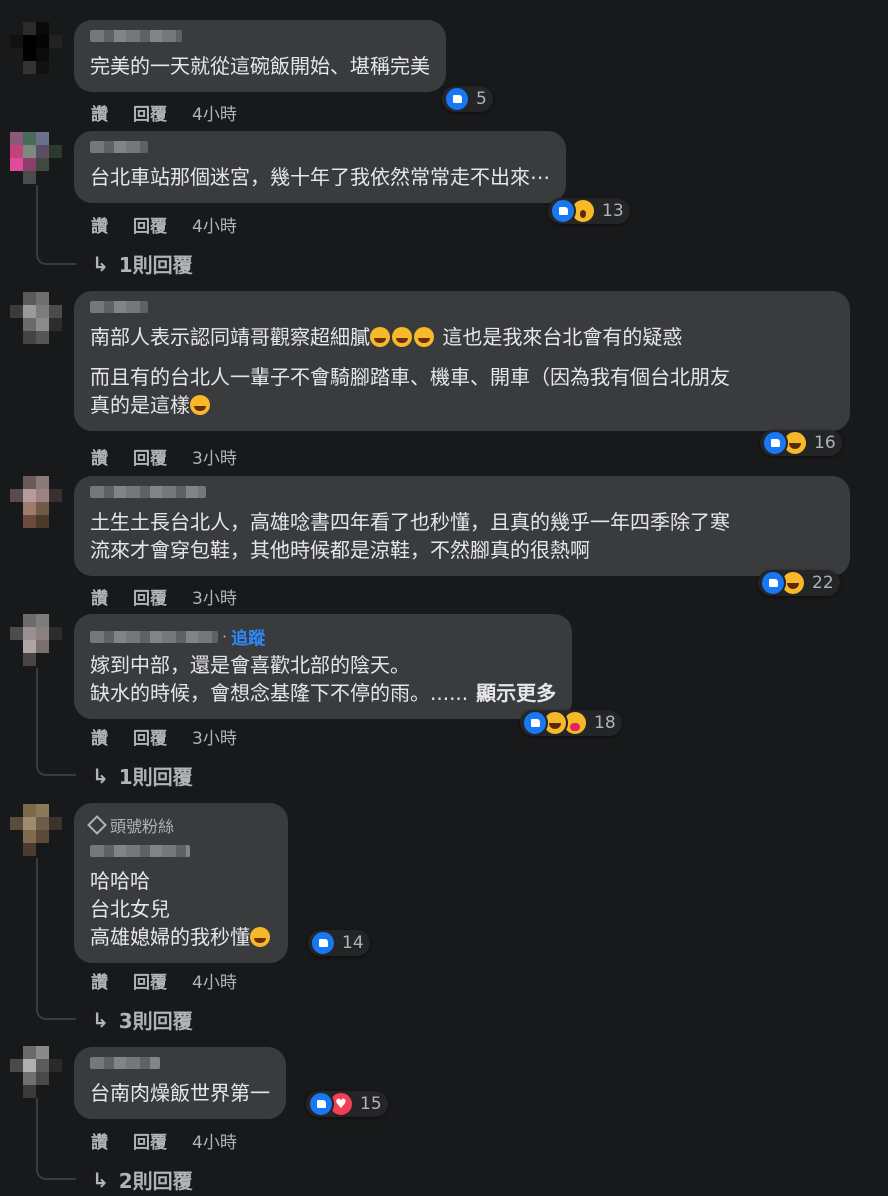 The width and height of the screenshot is (888, 1196). What do you see at coordinates (825, 443) in the screenshot?
I see `reaction-count: 16` at bounding box center [825, 443].